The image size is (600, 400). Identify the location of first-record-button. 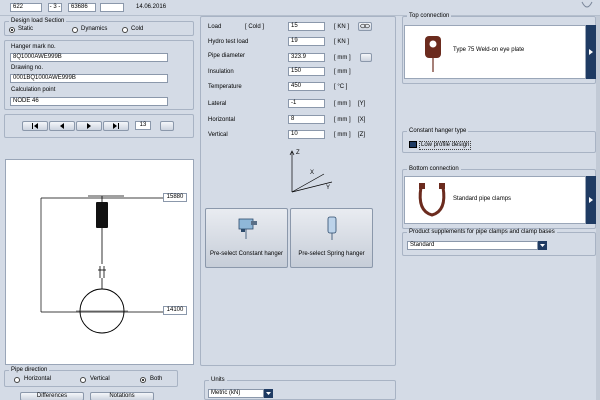
(35, 126).